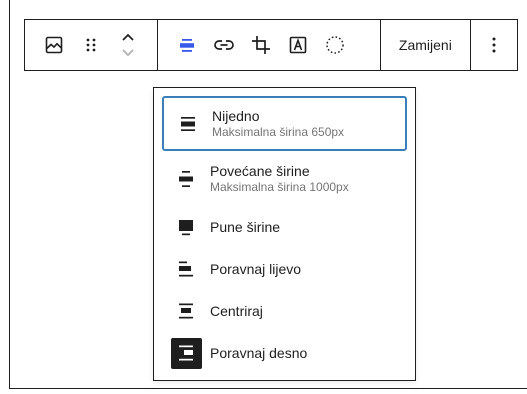 This screenshot has width=527, height=394. I want to click on align-none-icon, so click(188, 124).